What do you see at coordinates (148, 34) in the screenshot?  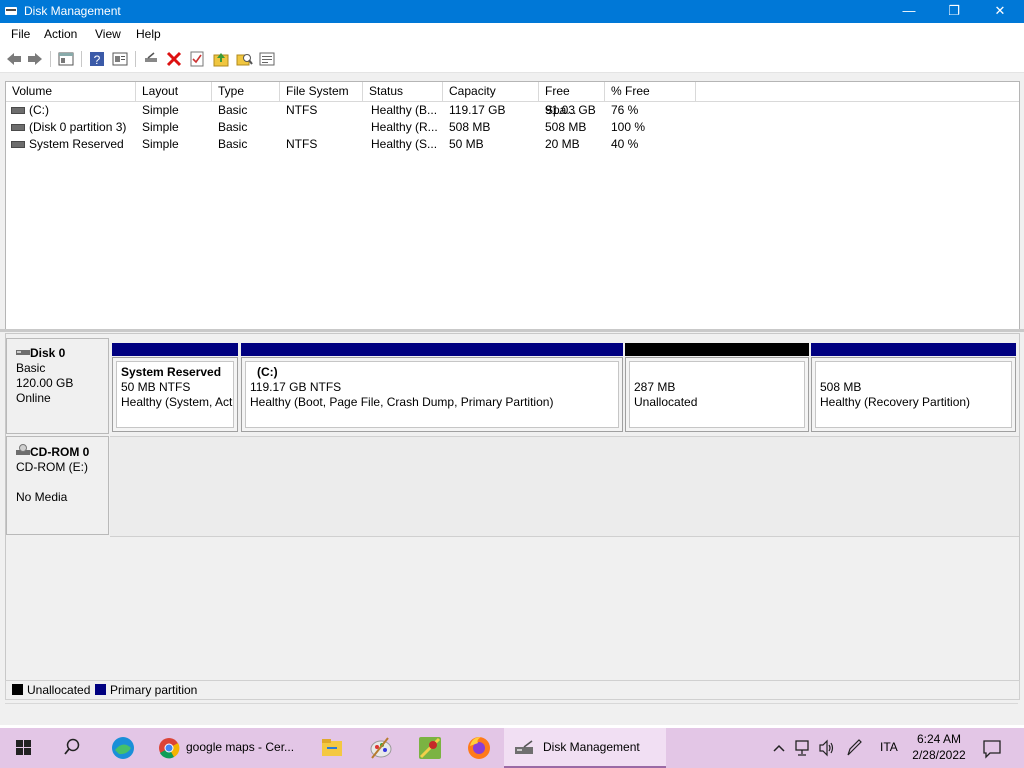 I see `menu-help: Help` at bounding box center [148, 34].